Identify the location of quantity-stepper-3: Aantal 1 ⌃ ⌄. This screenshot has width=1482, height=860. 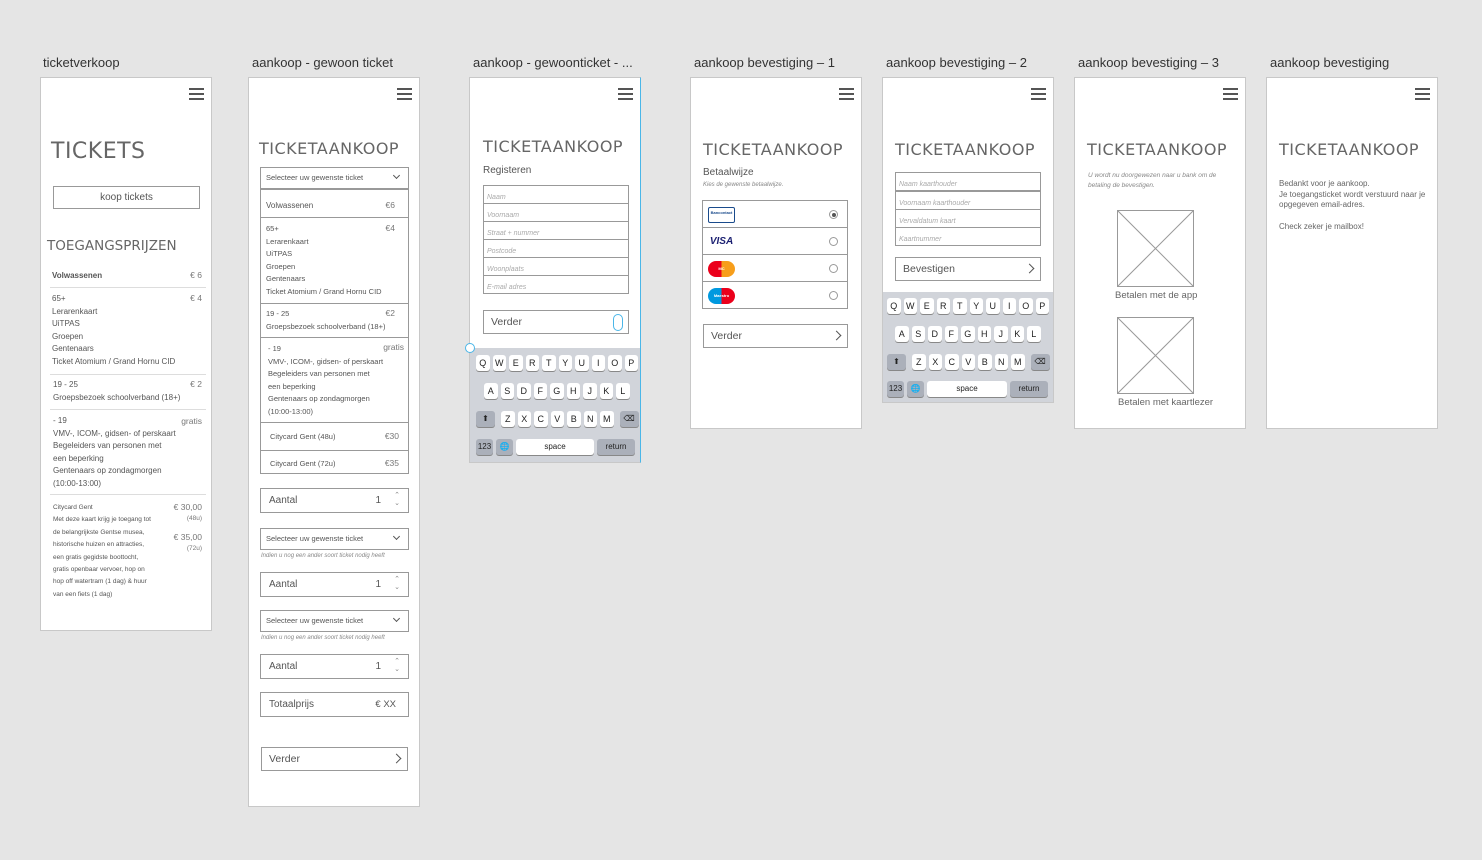
(334, 666).